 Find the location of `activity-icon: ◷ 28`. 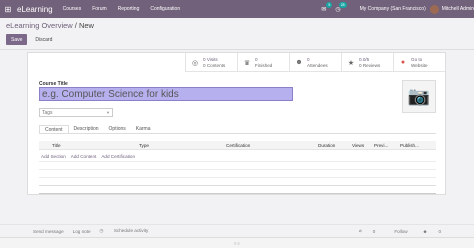

activity-icon: ◷ 28 is located at coordinates (341, 7).